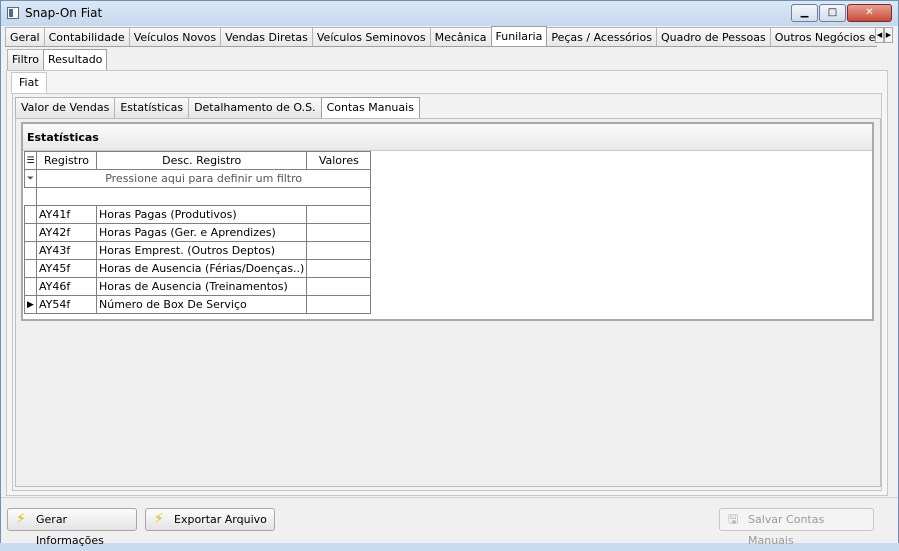  What do you see at coordinates (879, 35) in the screenshot?
I see `tab-scroll-left-icon: ◀` at bounding box center [879, 35].